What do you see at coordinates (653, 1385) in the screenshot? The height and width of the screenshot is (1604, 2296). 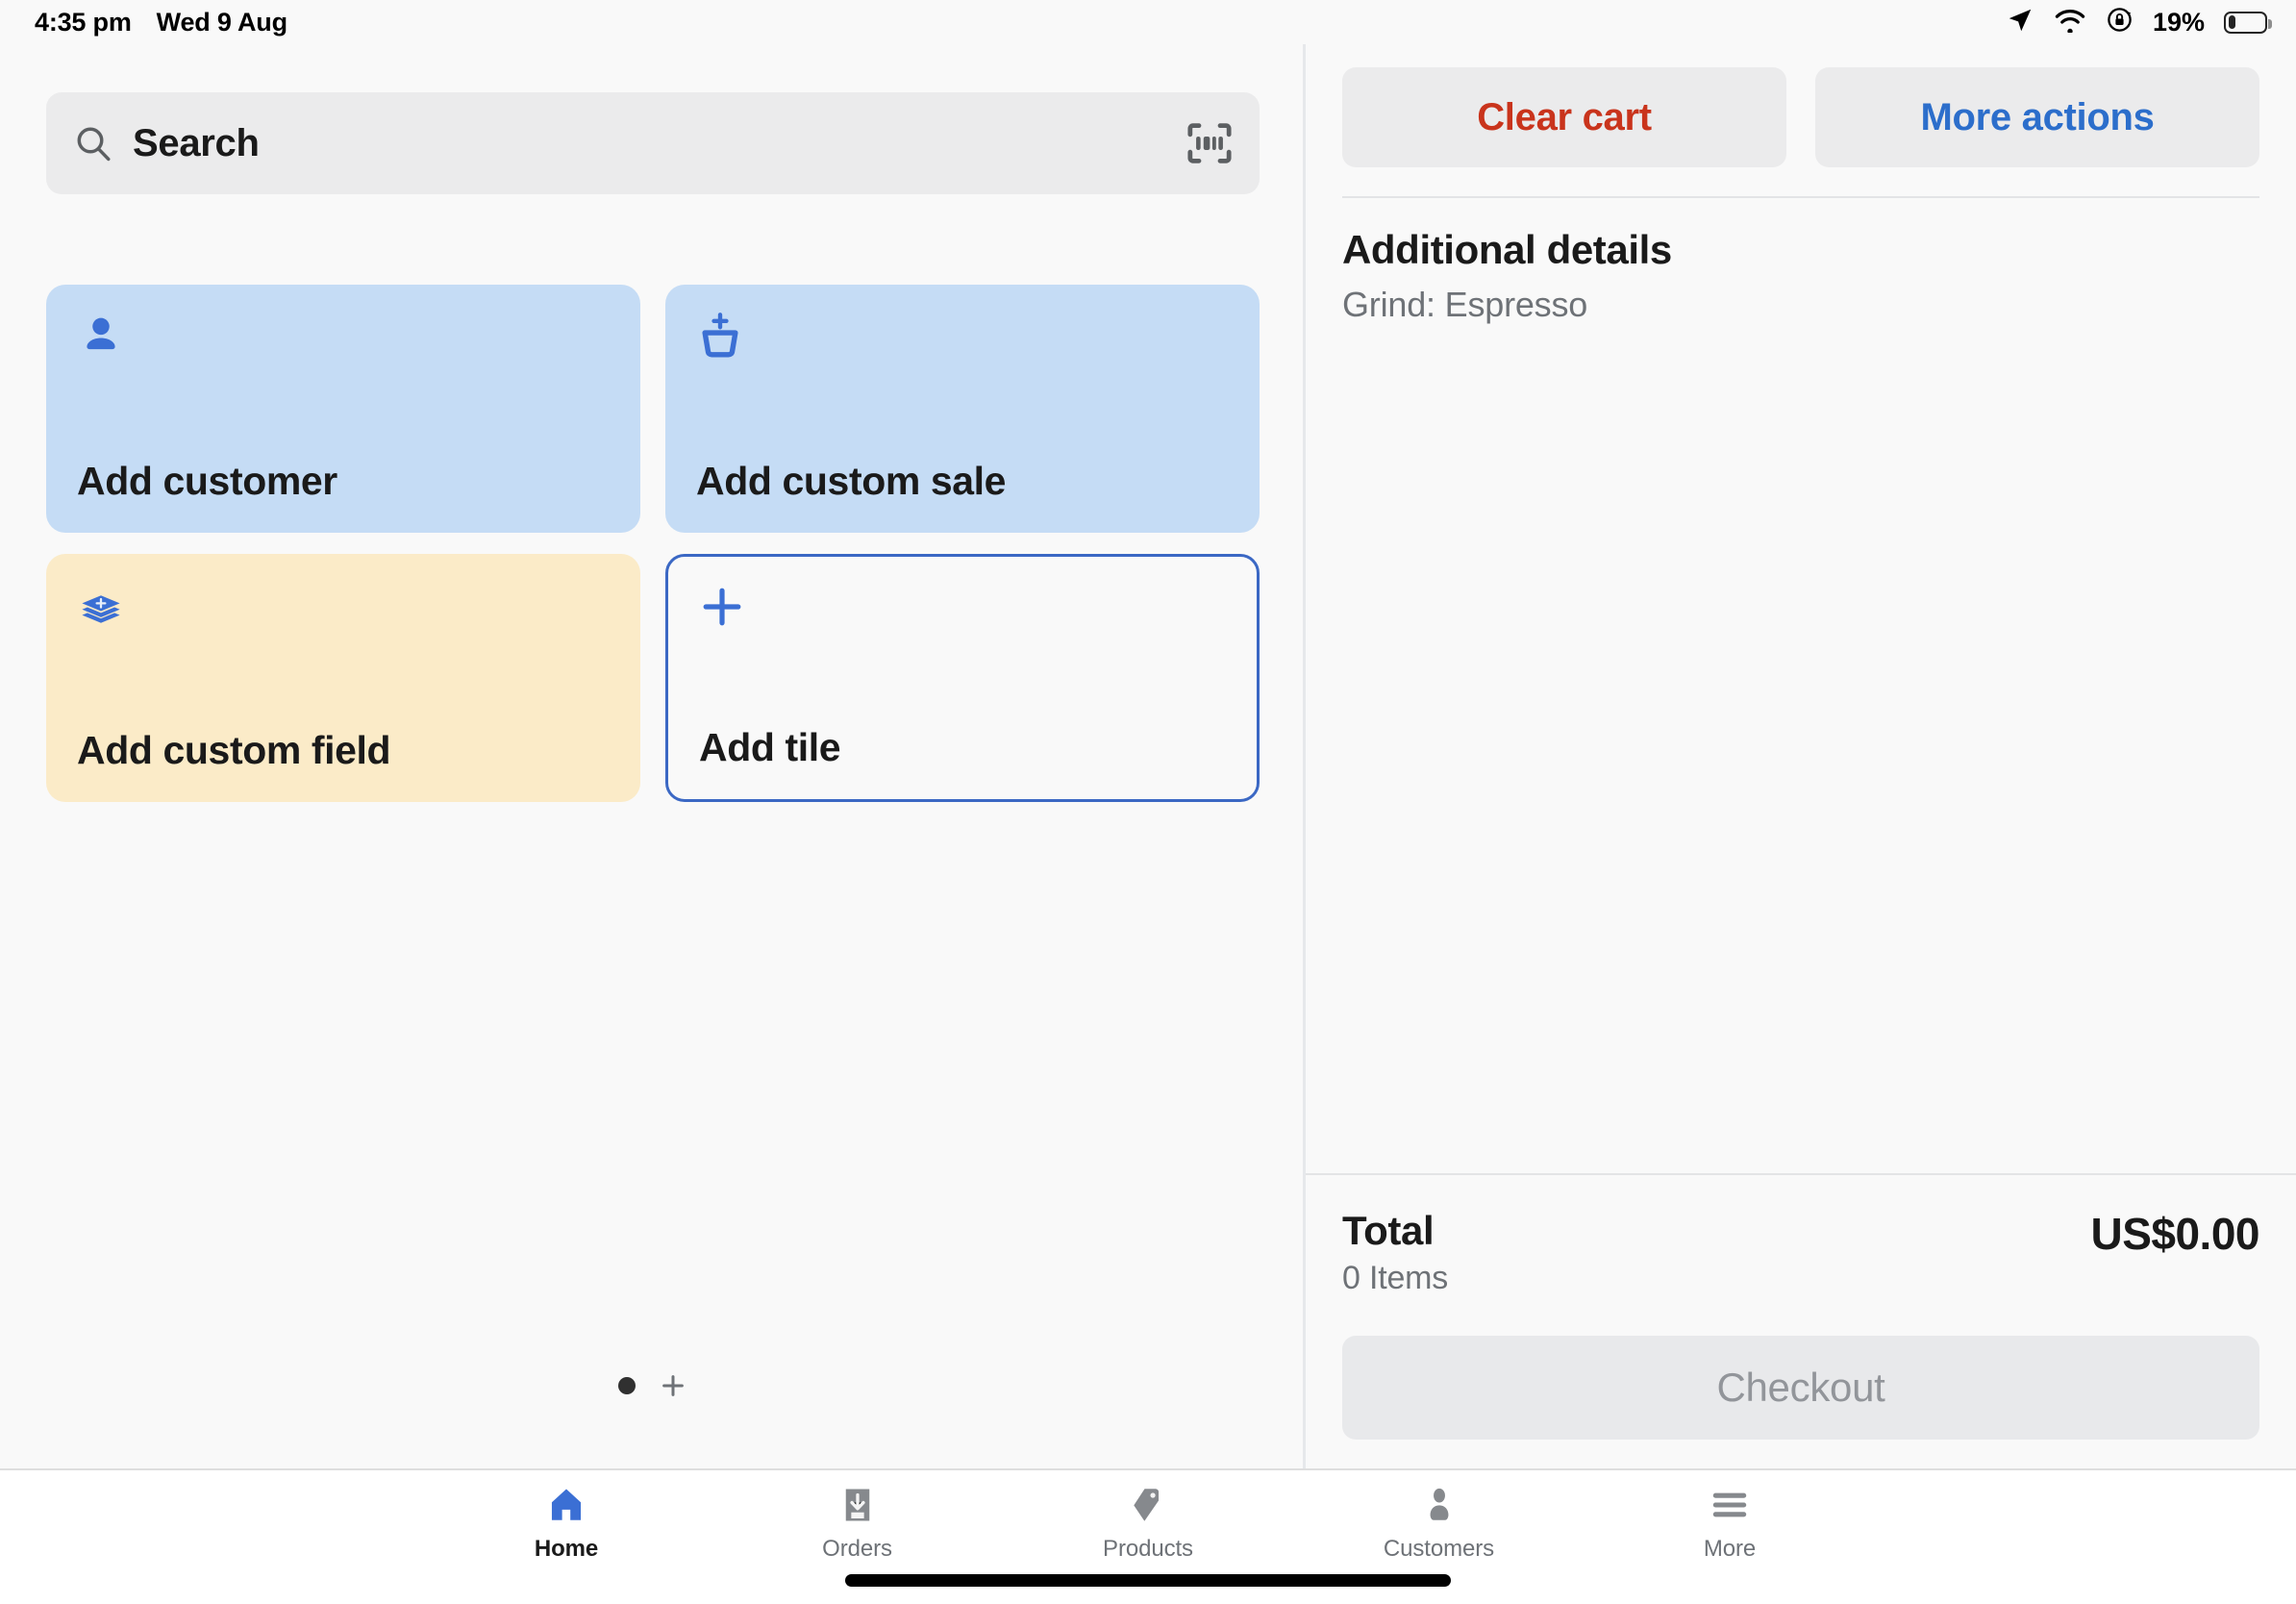 I see `page-indicator` at bounding box center [653, 1385].